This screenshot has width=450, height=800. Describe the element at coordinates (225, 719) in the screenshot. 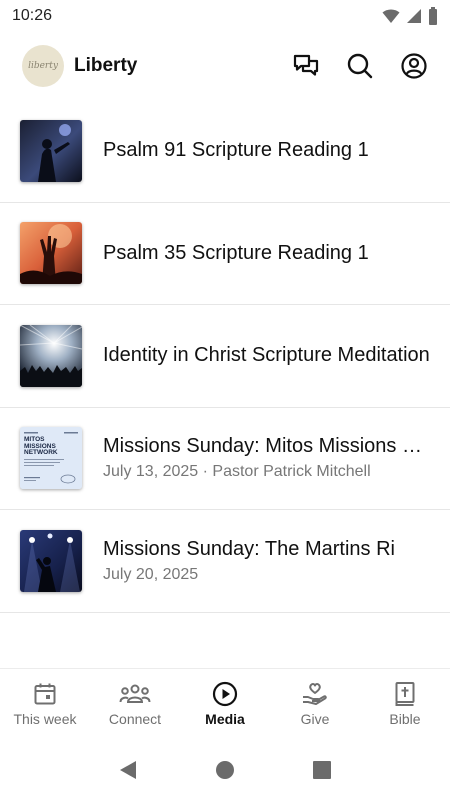

I see `tab-label: Media` at that location.